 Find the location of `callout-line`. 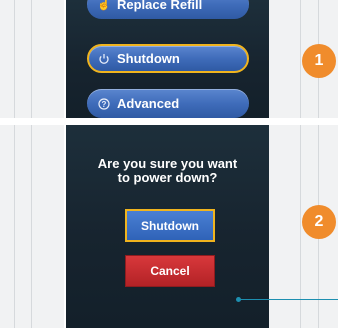

callout-line is located at coordinates (288, 299).